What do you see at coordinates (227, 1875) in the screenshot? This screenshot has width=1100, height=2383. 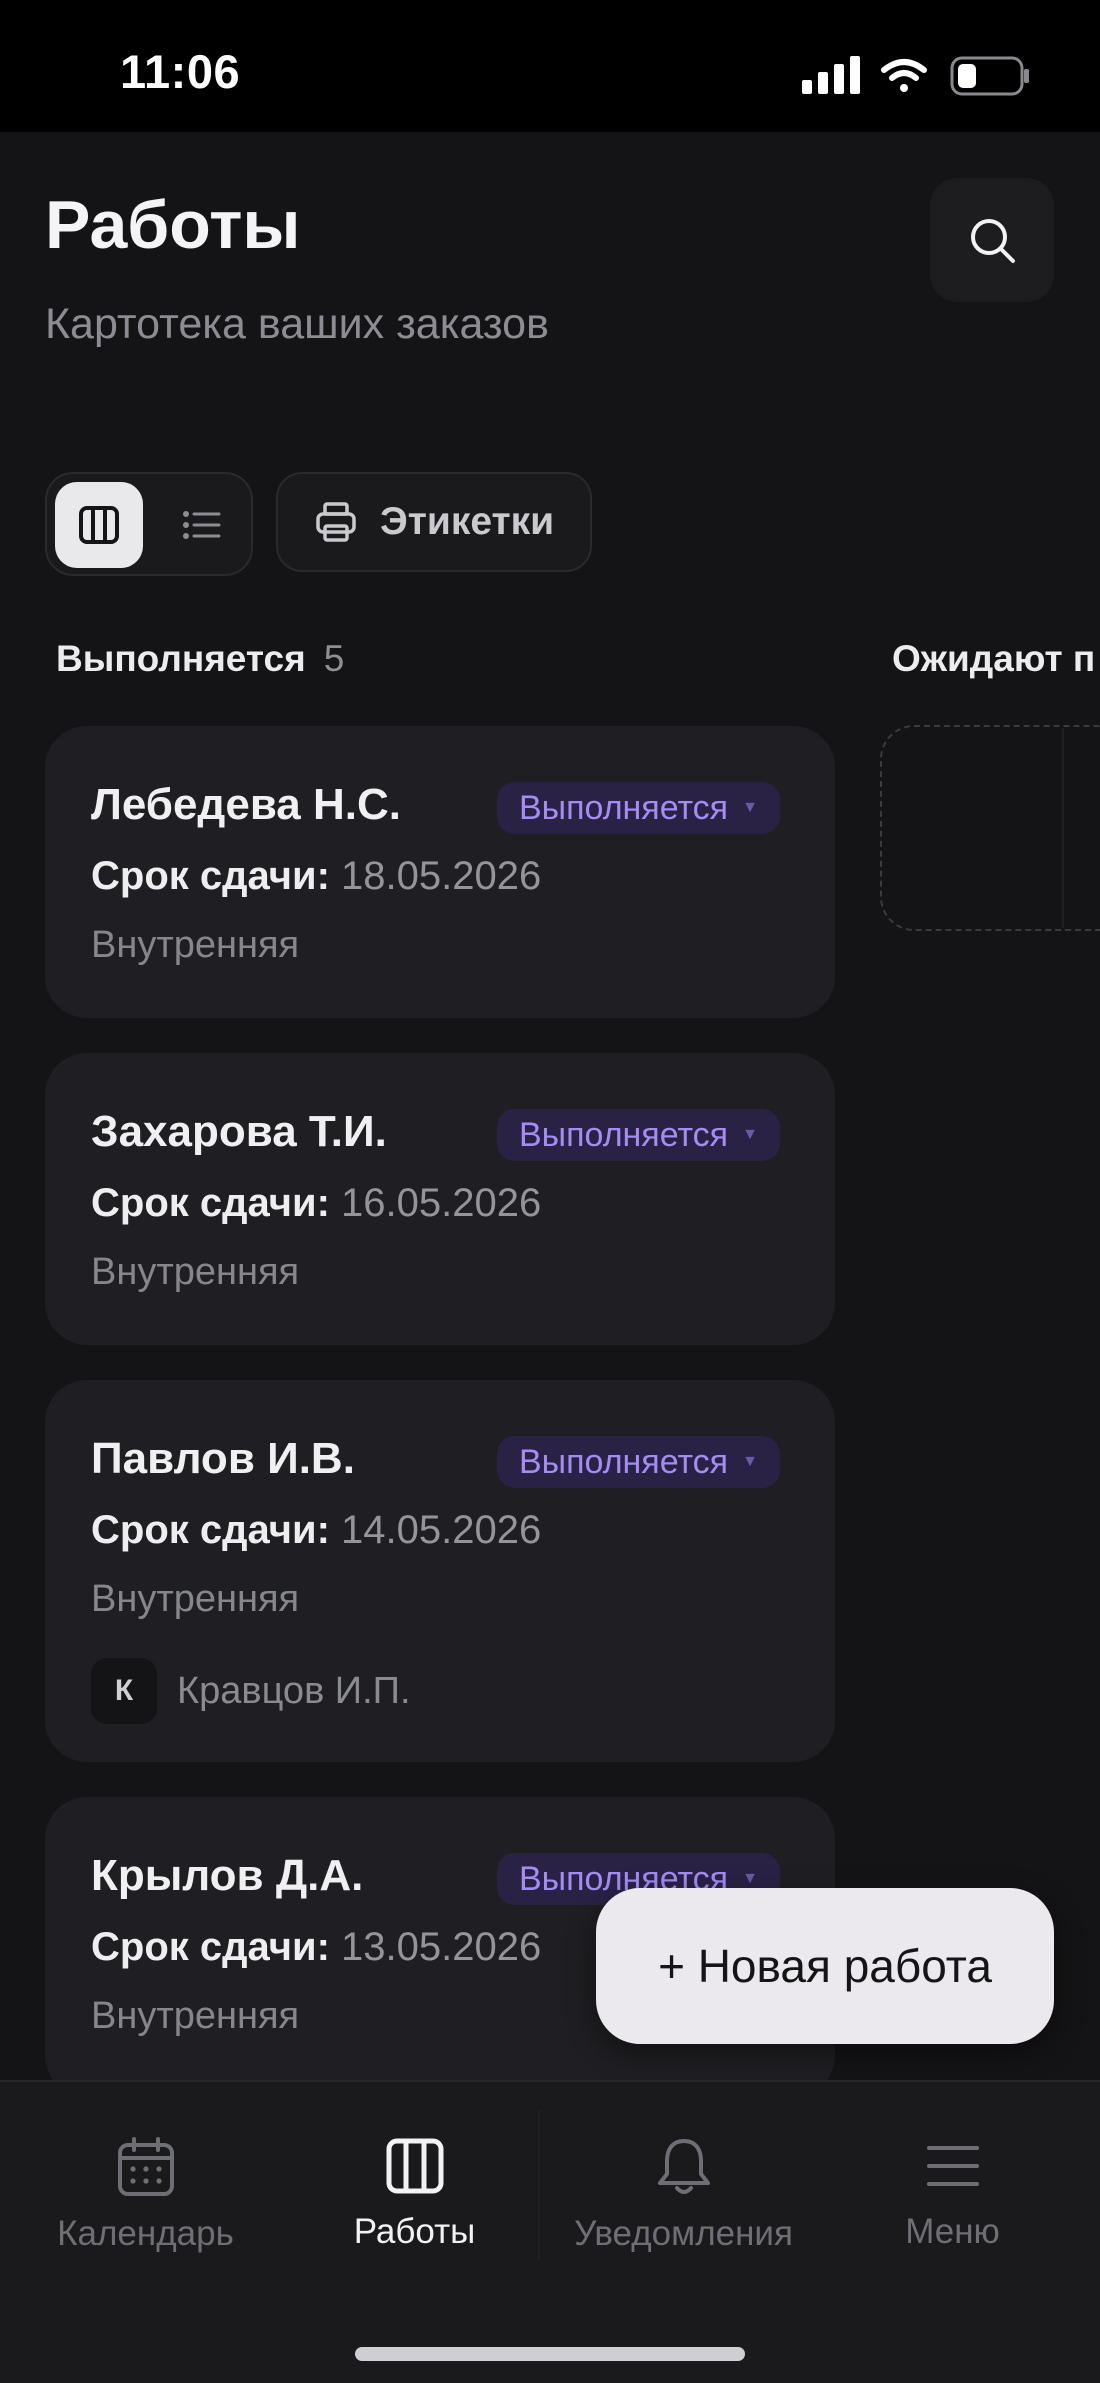 I see `card-client-name: Крылов Д.А.` at bounding box center [227, 1875].